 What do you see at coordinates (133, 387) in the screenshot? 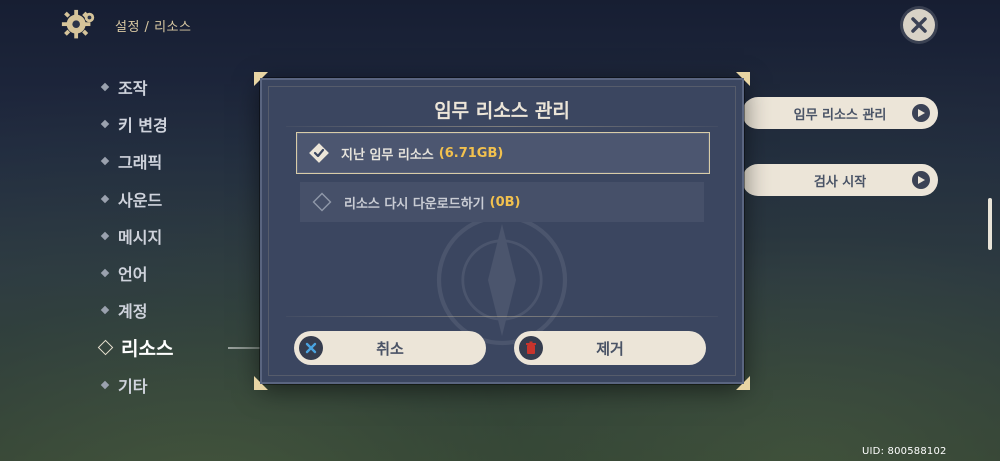
I see `sidebar-item-label: 기타` at bounding box center [133, 387].